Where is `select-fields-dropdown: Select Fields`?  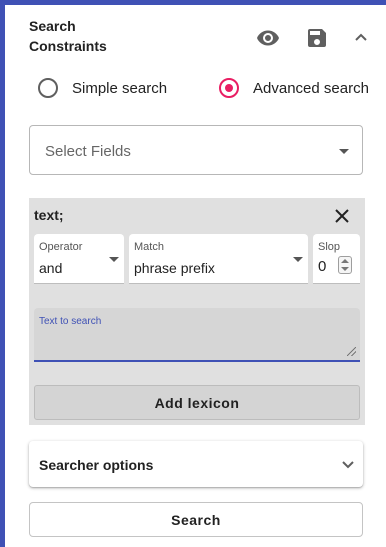 select-fields-dropdown: Select Fields is located at coordinates (196, 150).